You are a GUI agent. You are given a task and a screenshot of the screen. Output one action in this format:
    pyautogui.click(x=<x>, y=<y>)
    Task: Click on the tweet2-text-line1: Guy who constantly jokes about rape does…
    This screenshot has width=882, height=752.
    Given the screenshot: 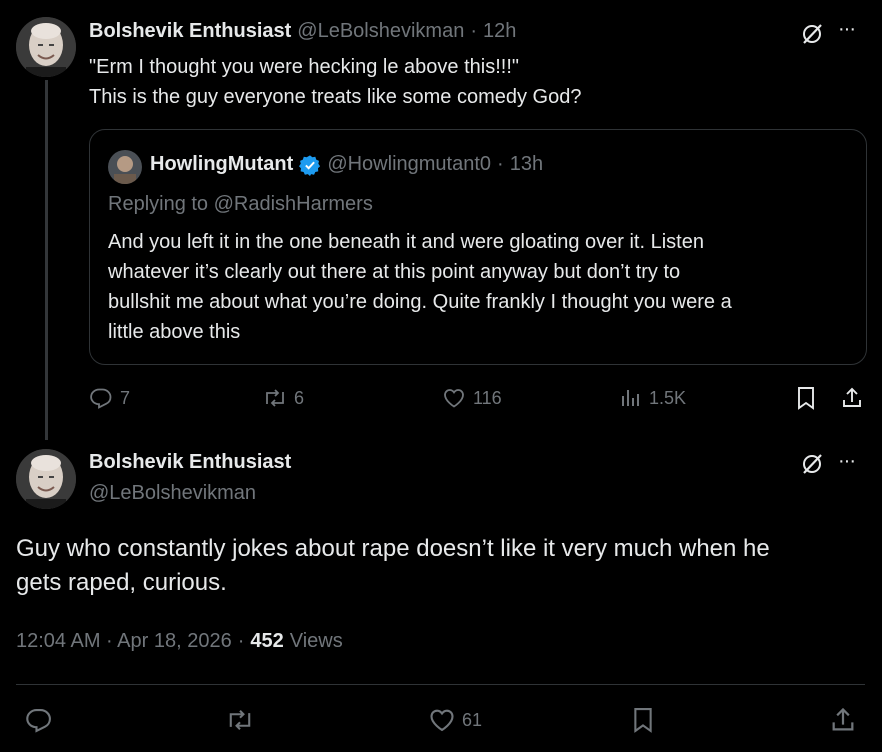 What is the action you would take?
    pyautogui.click(x=393, y=548)
    